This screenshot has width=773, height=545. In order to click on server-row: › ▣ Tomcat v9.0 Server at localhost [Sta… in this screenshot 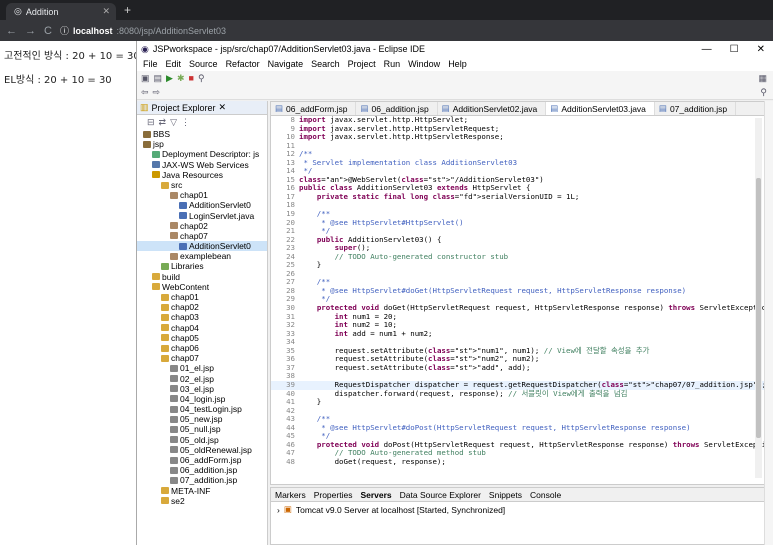, I will do `click(517, 509)`.